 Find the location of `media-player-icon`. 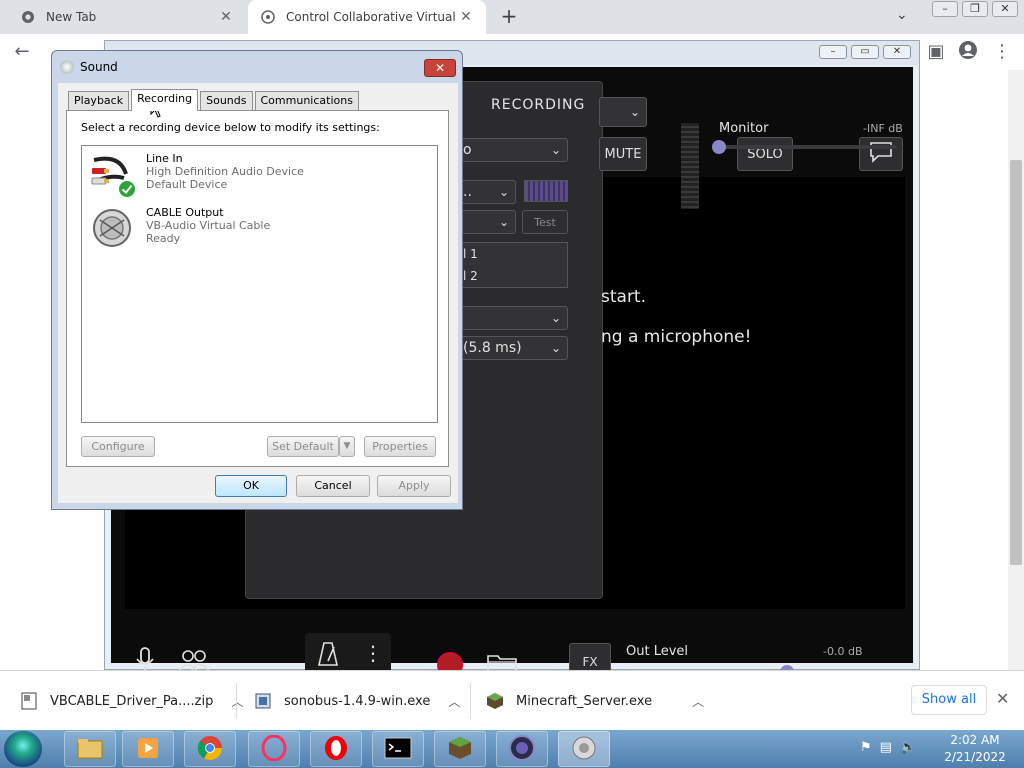

media-player-icon is located at coordinates (148, 749).